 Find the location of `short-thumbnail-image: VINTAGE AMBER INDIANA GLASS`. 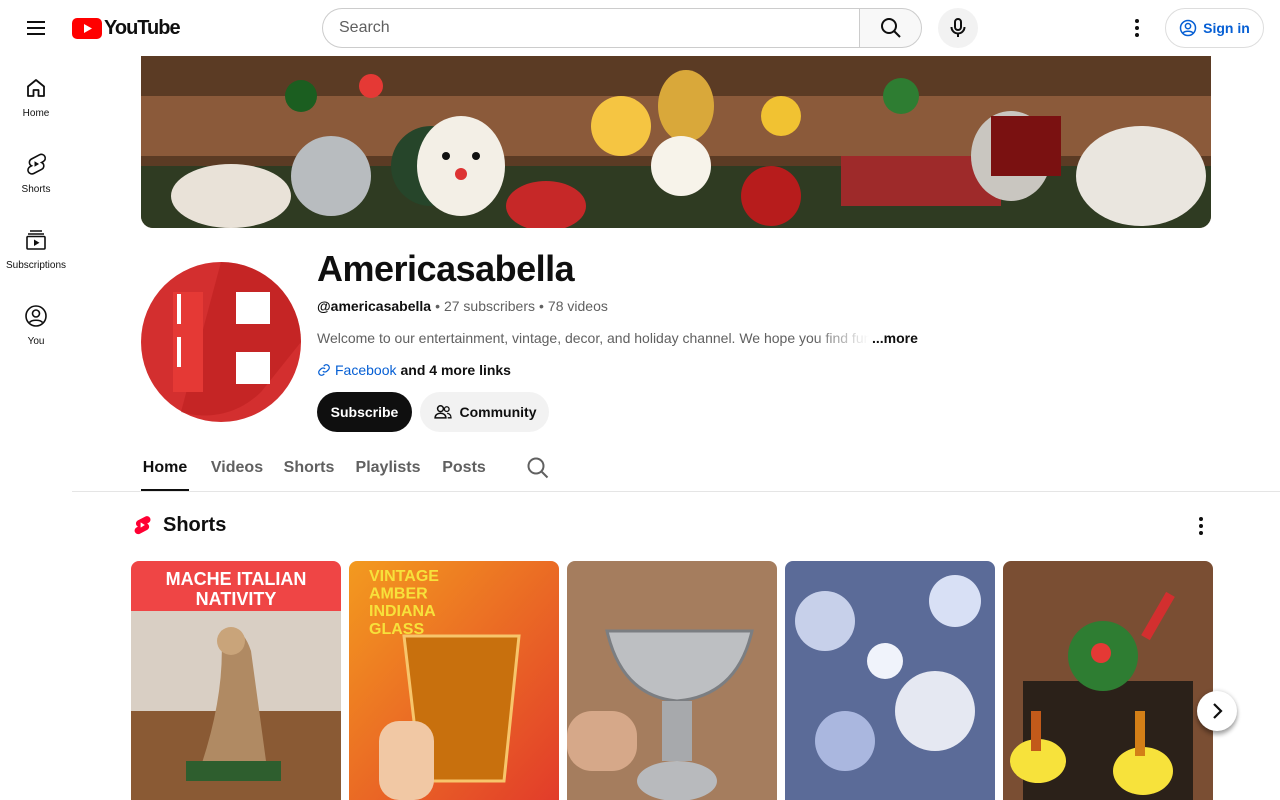

short-thumbnail-image: VINTAGE AMBER INDIANA GLASS is located at coordinates (454, 680).